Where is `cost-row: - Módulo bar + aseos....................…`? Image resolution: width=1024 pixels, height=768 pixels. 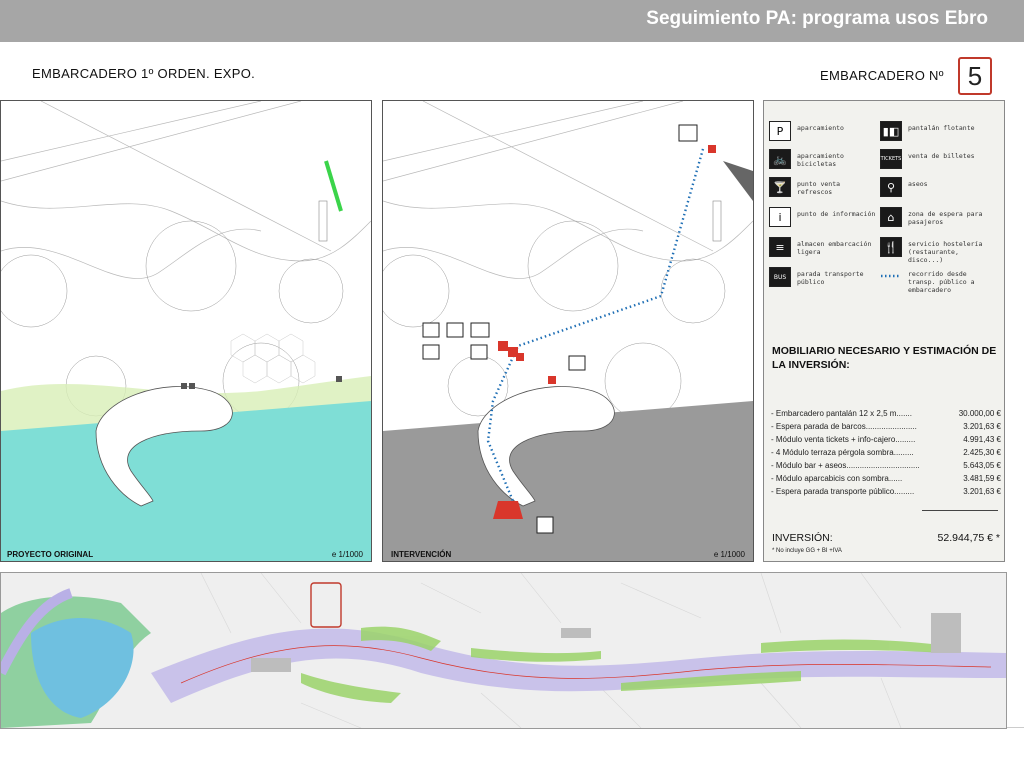
cost-row: - Módulo bar + aseos....................… is located at coordinates (886, 465).